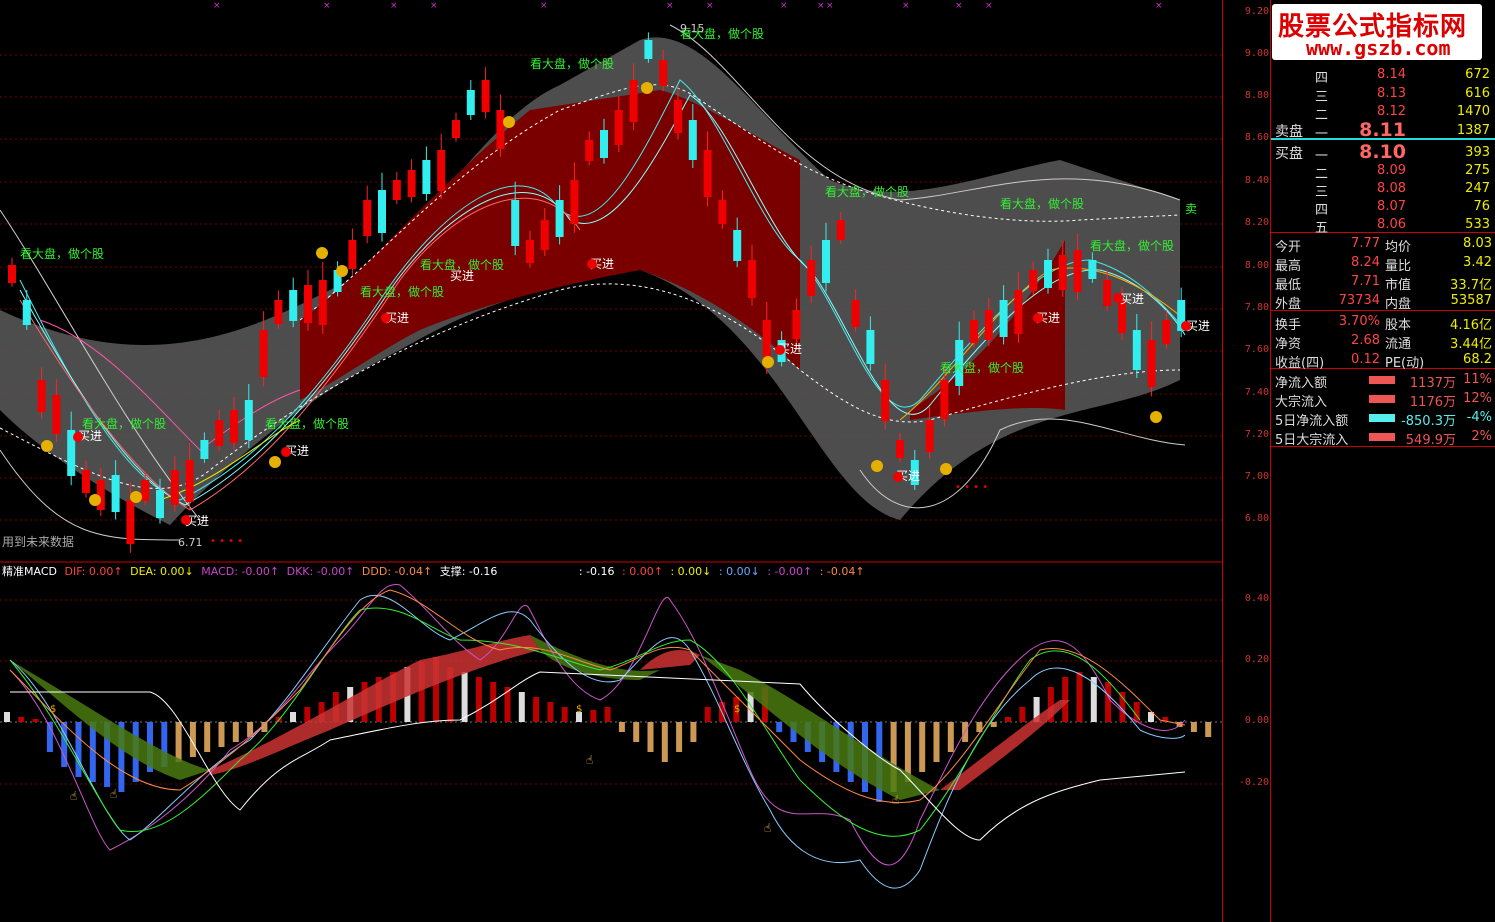  Describe the element at coordinates (1398, 247) in the screenshot. I see `stat-field: 均价` at that location.